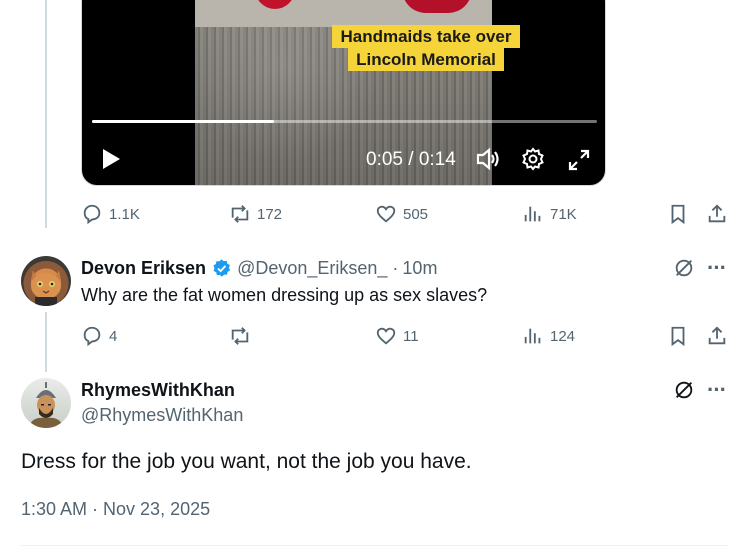 The height and width of the screenshot is (547, 748). Describe the element at coordinates (416, 214) in the screenshot. I see `like-count: 505` at that location.